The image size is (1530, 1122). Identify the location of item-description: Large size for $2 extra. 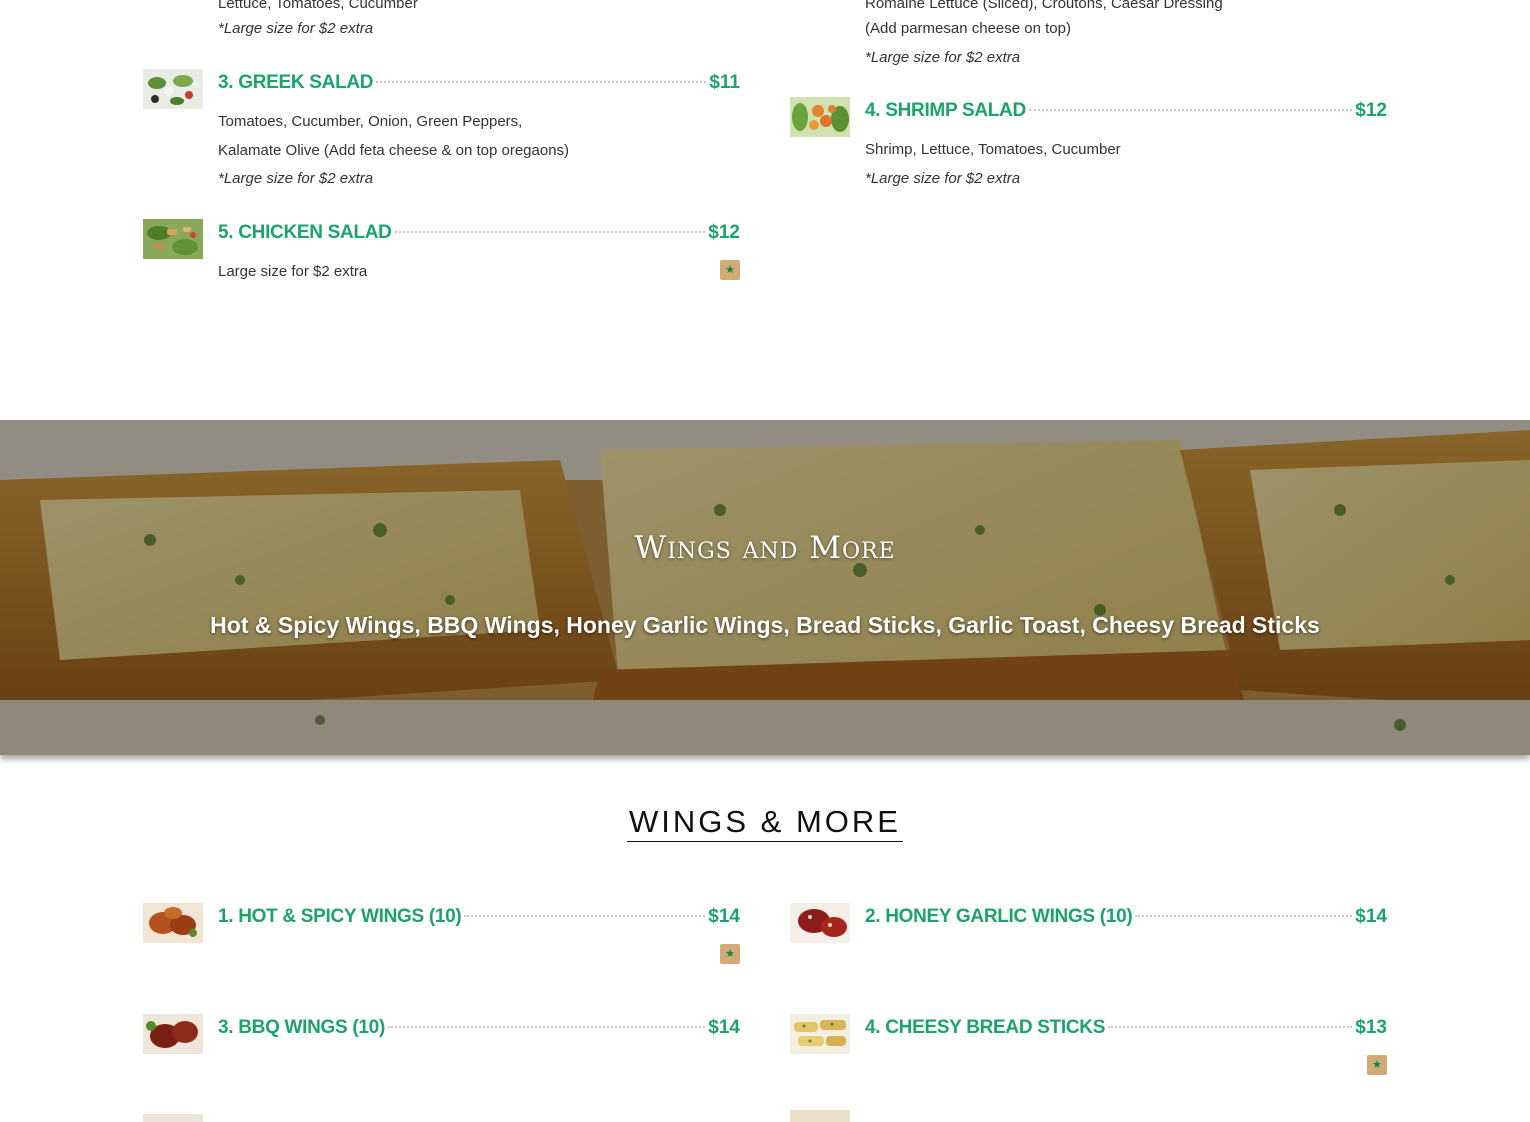
(293, 271).